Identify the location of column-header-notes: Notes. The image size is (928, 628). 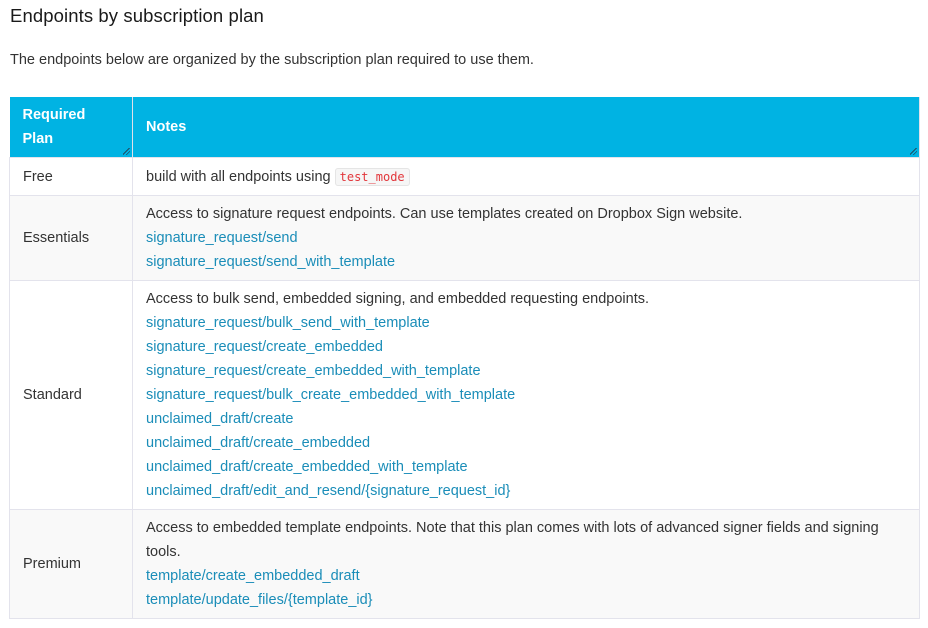
(526, 127).